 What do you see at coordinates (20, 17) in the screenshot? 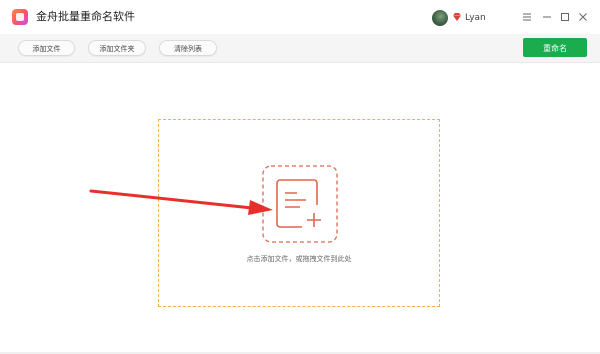
I see `app-logo-icon` at bounding box center [20, 17].